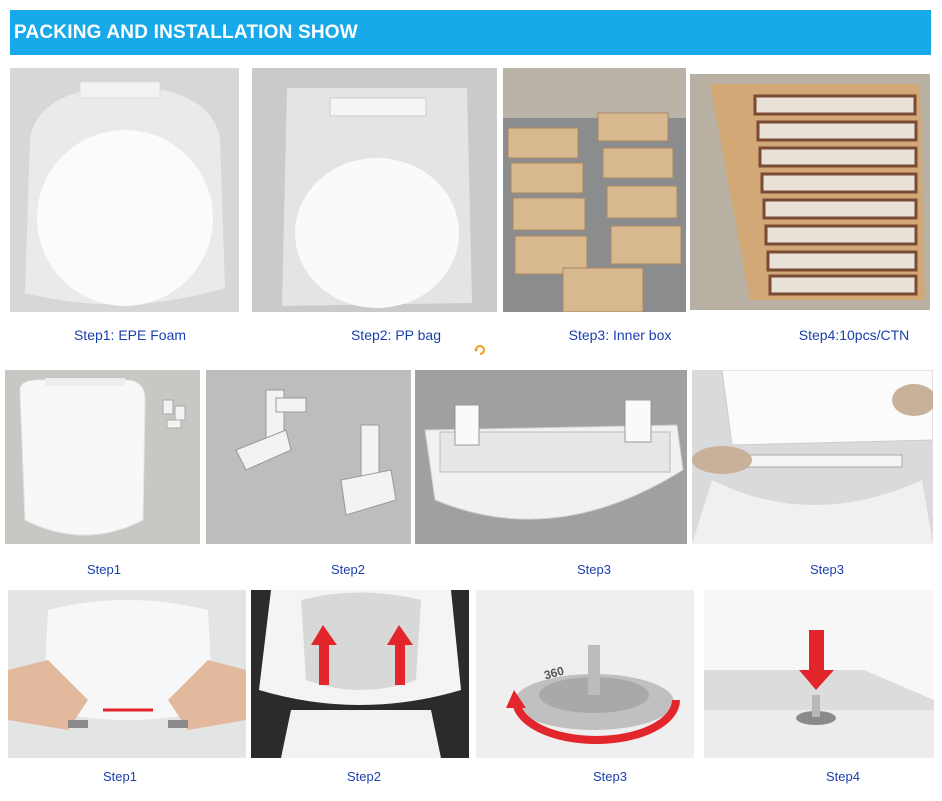 The height and width of the screenshot is (801, 942). I want to click on caption-row3-step4: Step4, so click(843, 776).